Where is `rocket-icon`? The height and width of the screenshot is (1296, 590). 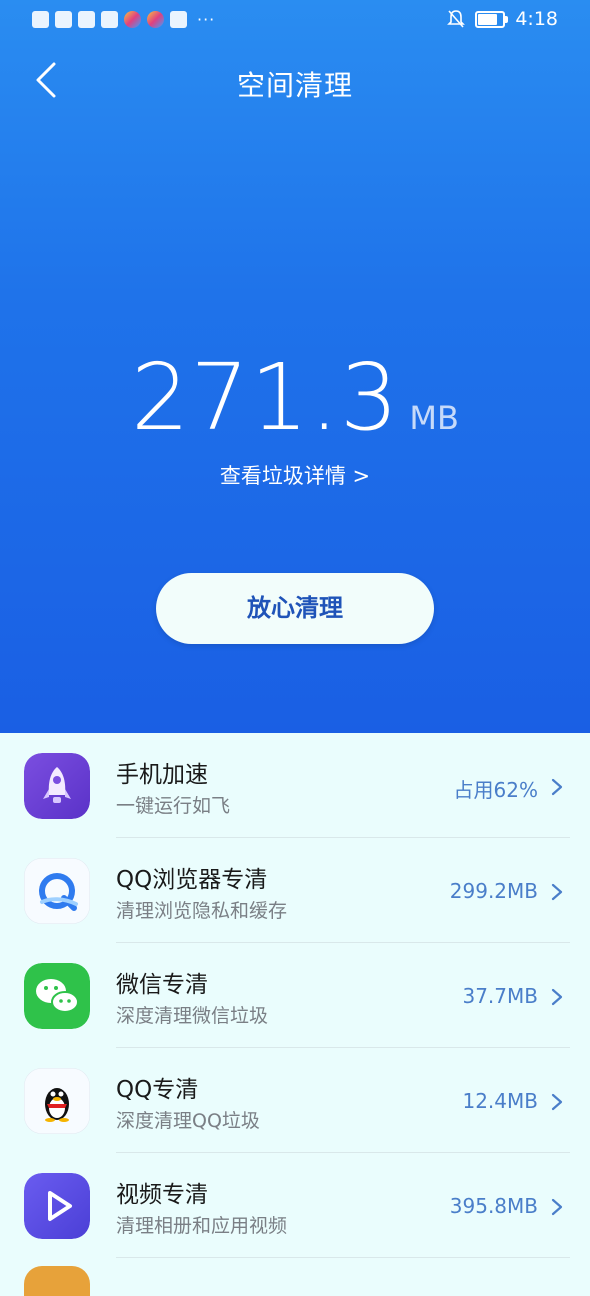 rocket-icon is located at coordinates (57, 786).